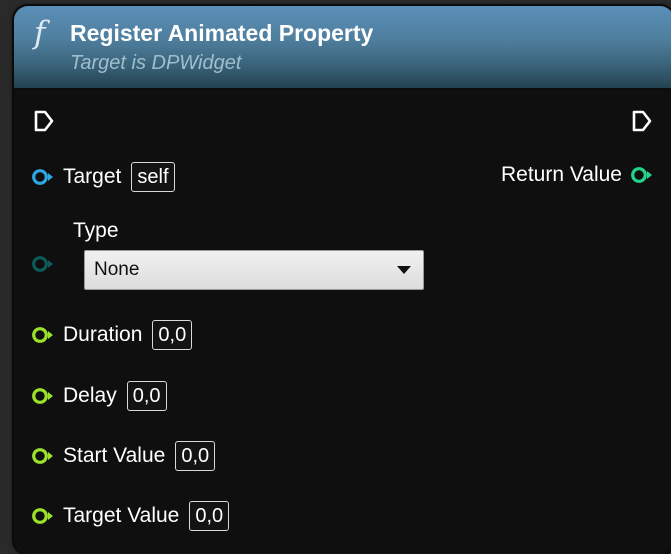 The width and height of the screenshot is (671, 554). I want to click on delay-label: Delay, so click(90, 395).